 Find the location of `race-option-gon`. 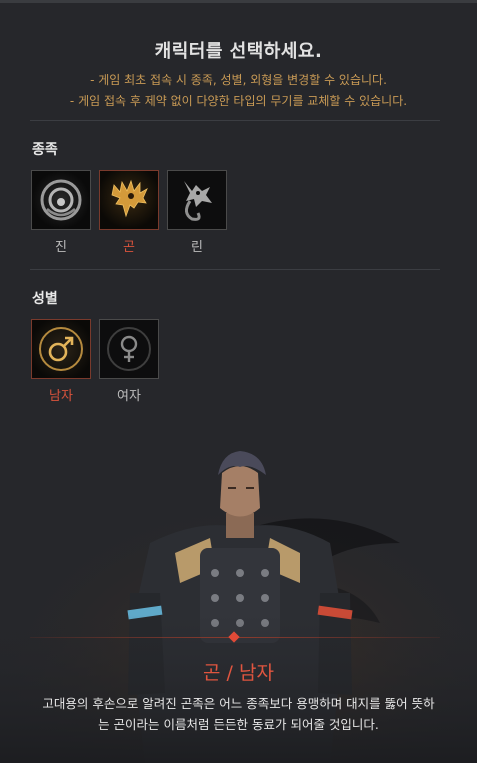

race-option-gon is located at coordinates (129, 200).